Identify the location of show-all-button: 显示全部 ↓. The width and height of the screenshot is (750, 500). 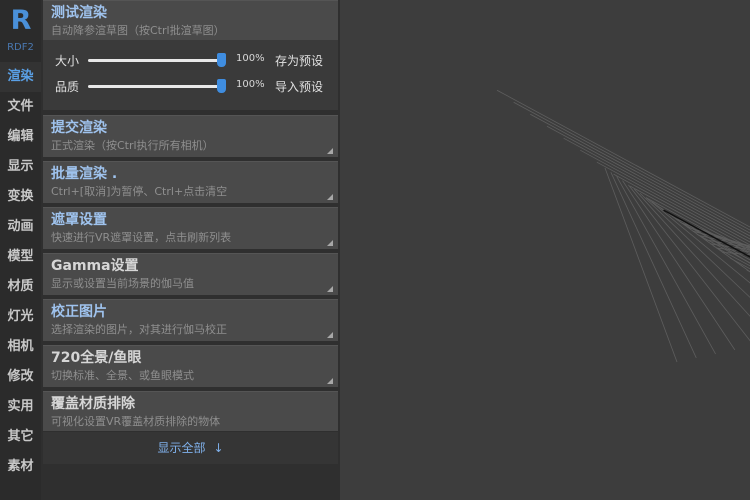
(190, 448).